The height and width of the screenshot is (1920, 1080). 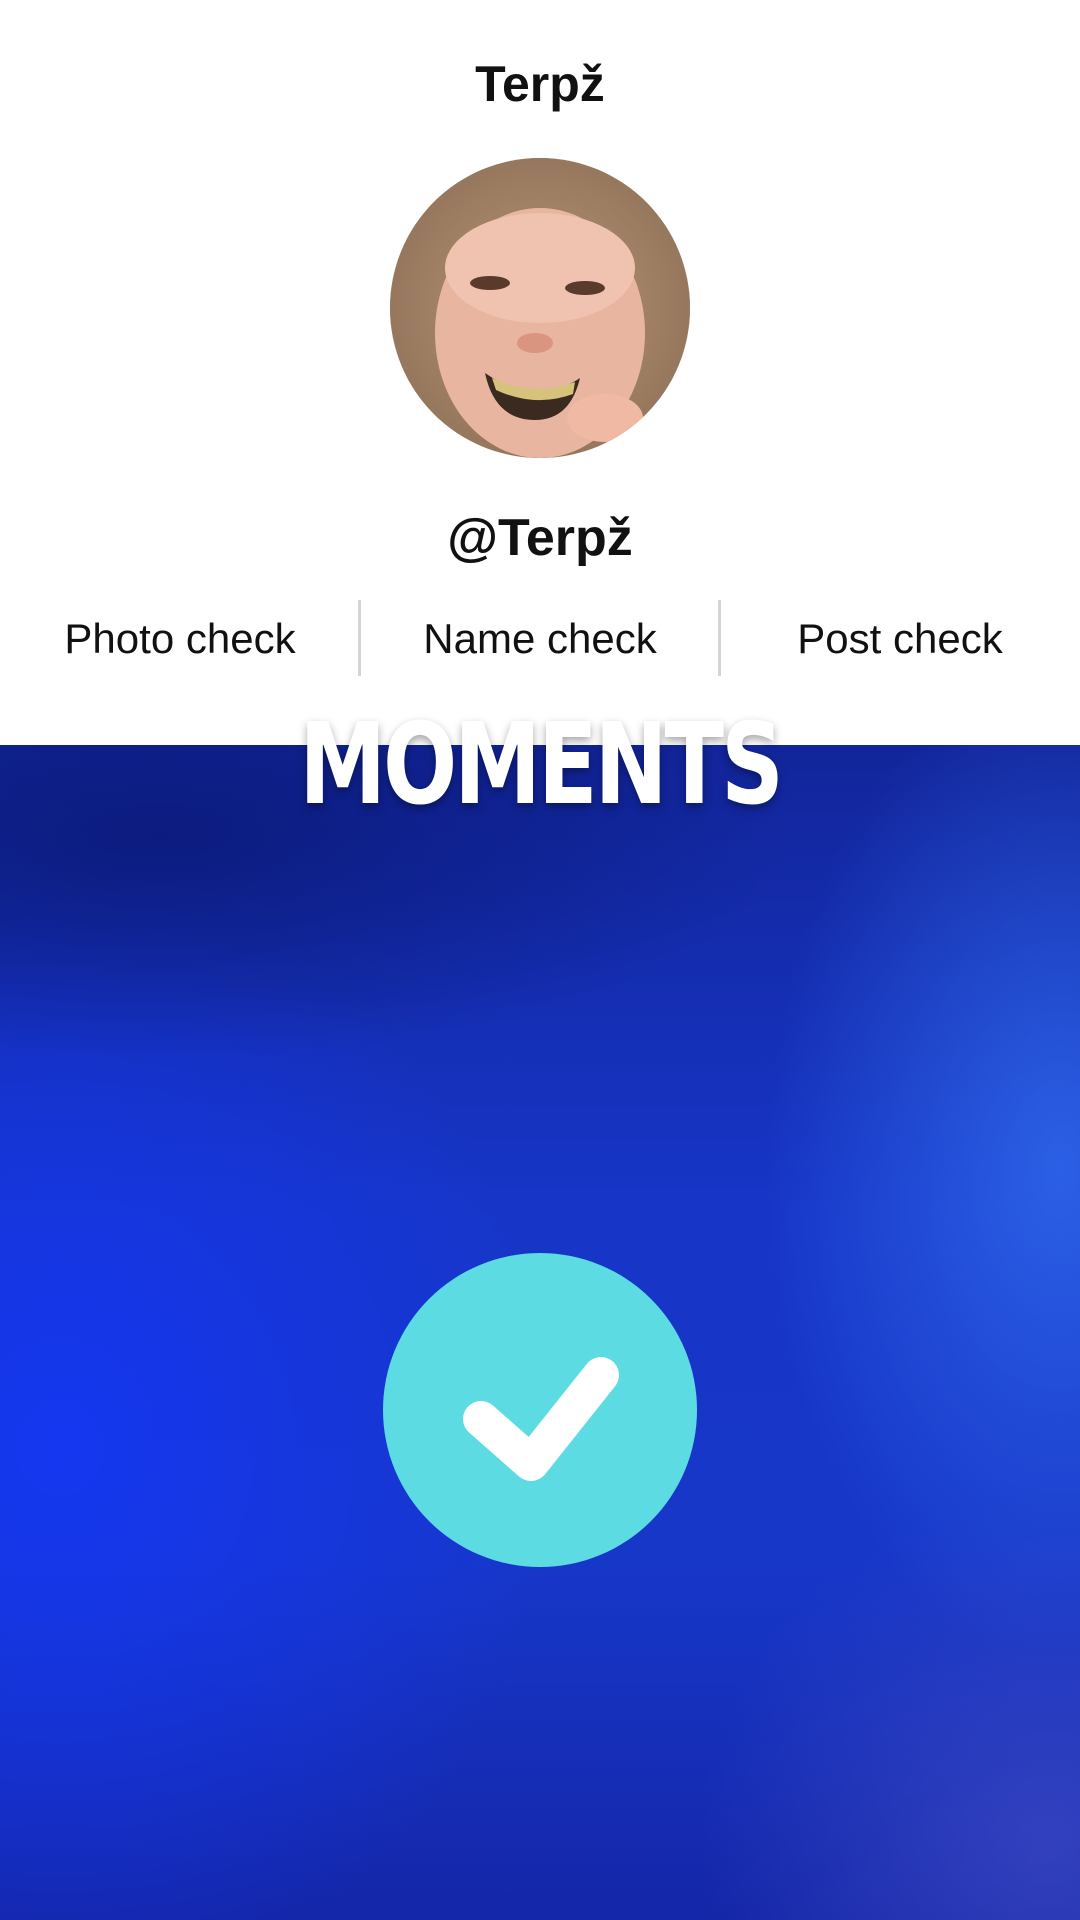 I want to click on avatar-image, so click(x=540, y=308).